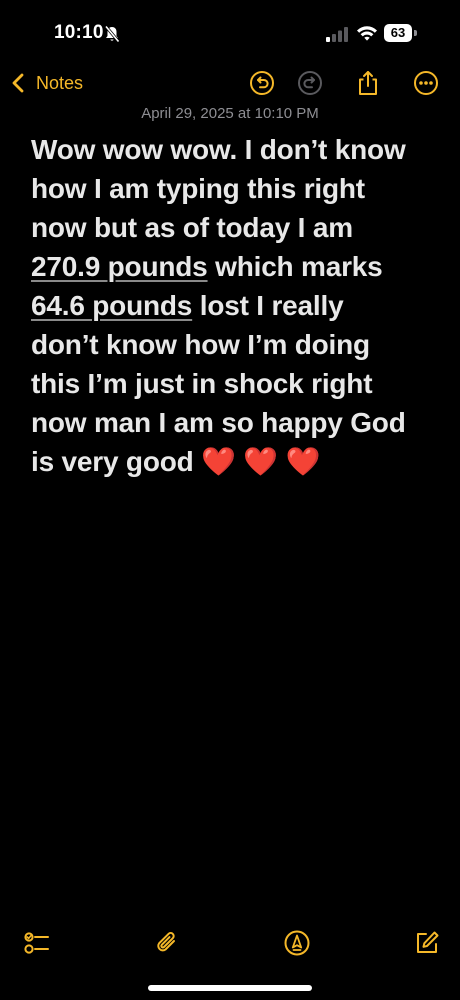 Image resolution: width=460 pixels, height=1000 pixels. I want to click on note-text: which marks, so click(295, 266).